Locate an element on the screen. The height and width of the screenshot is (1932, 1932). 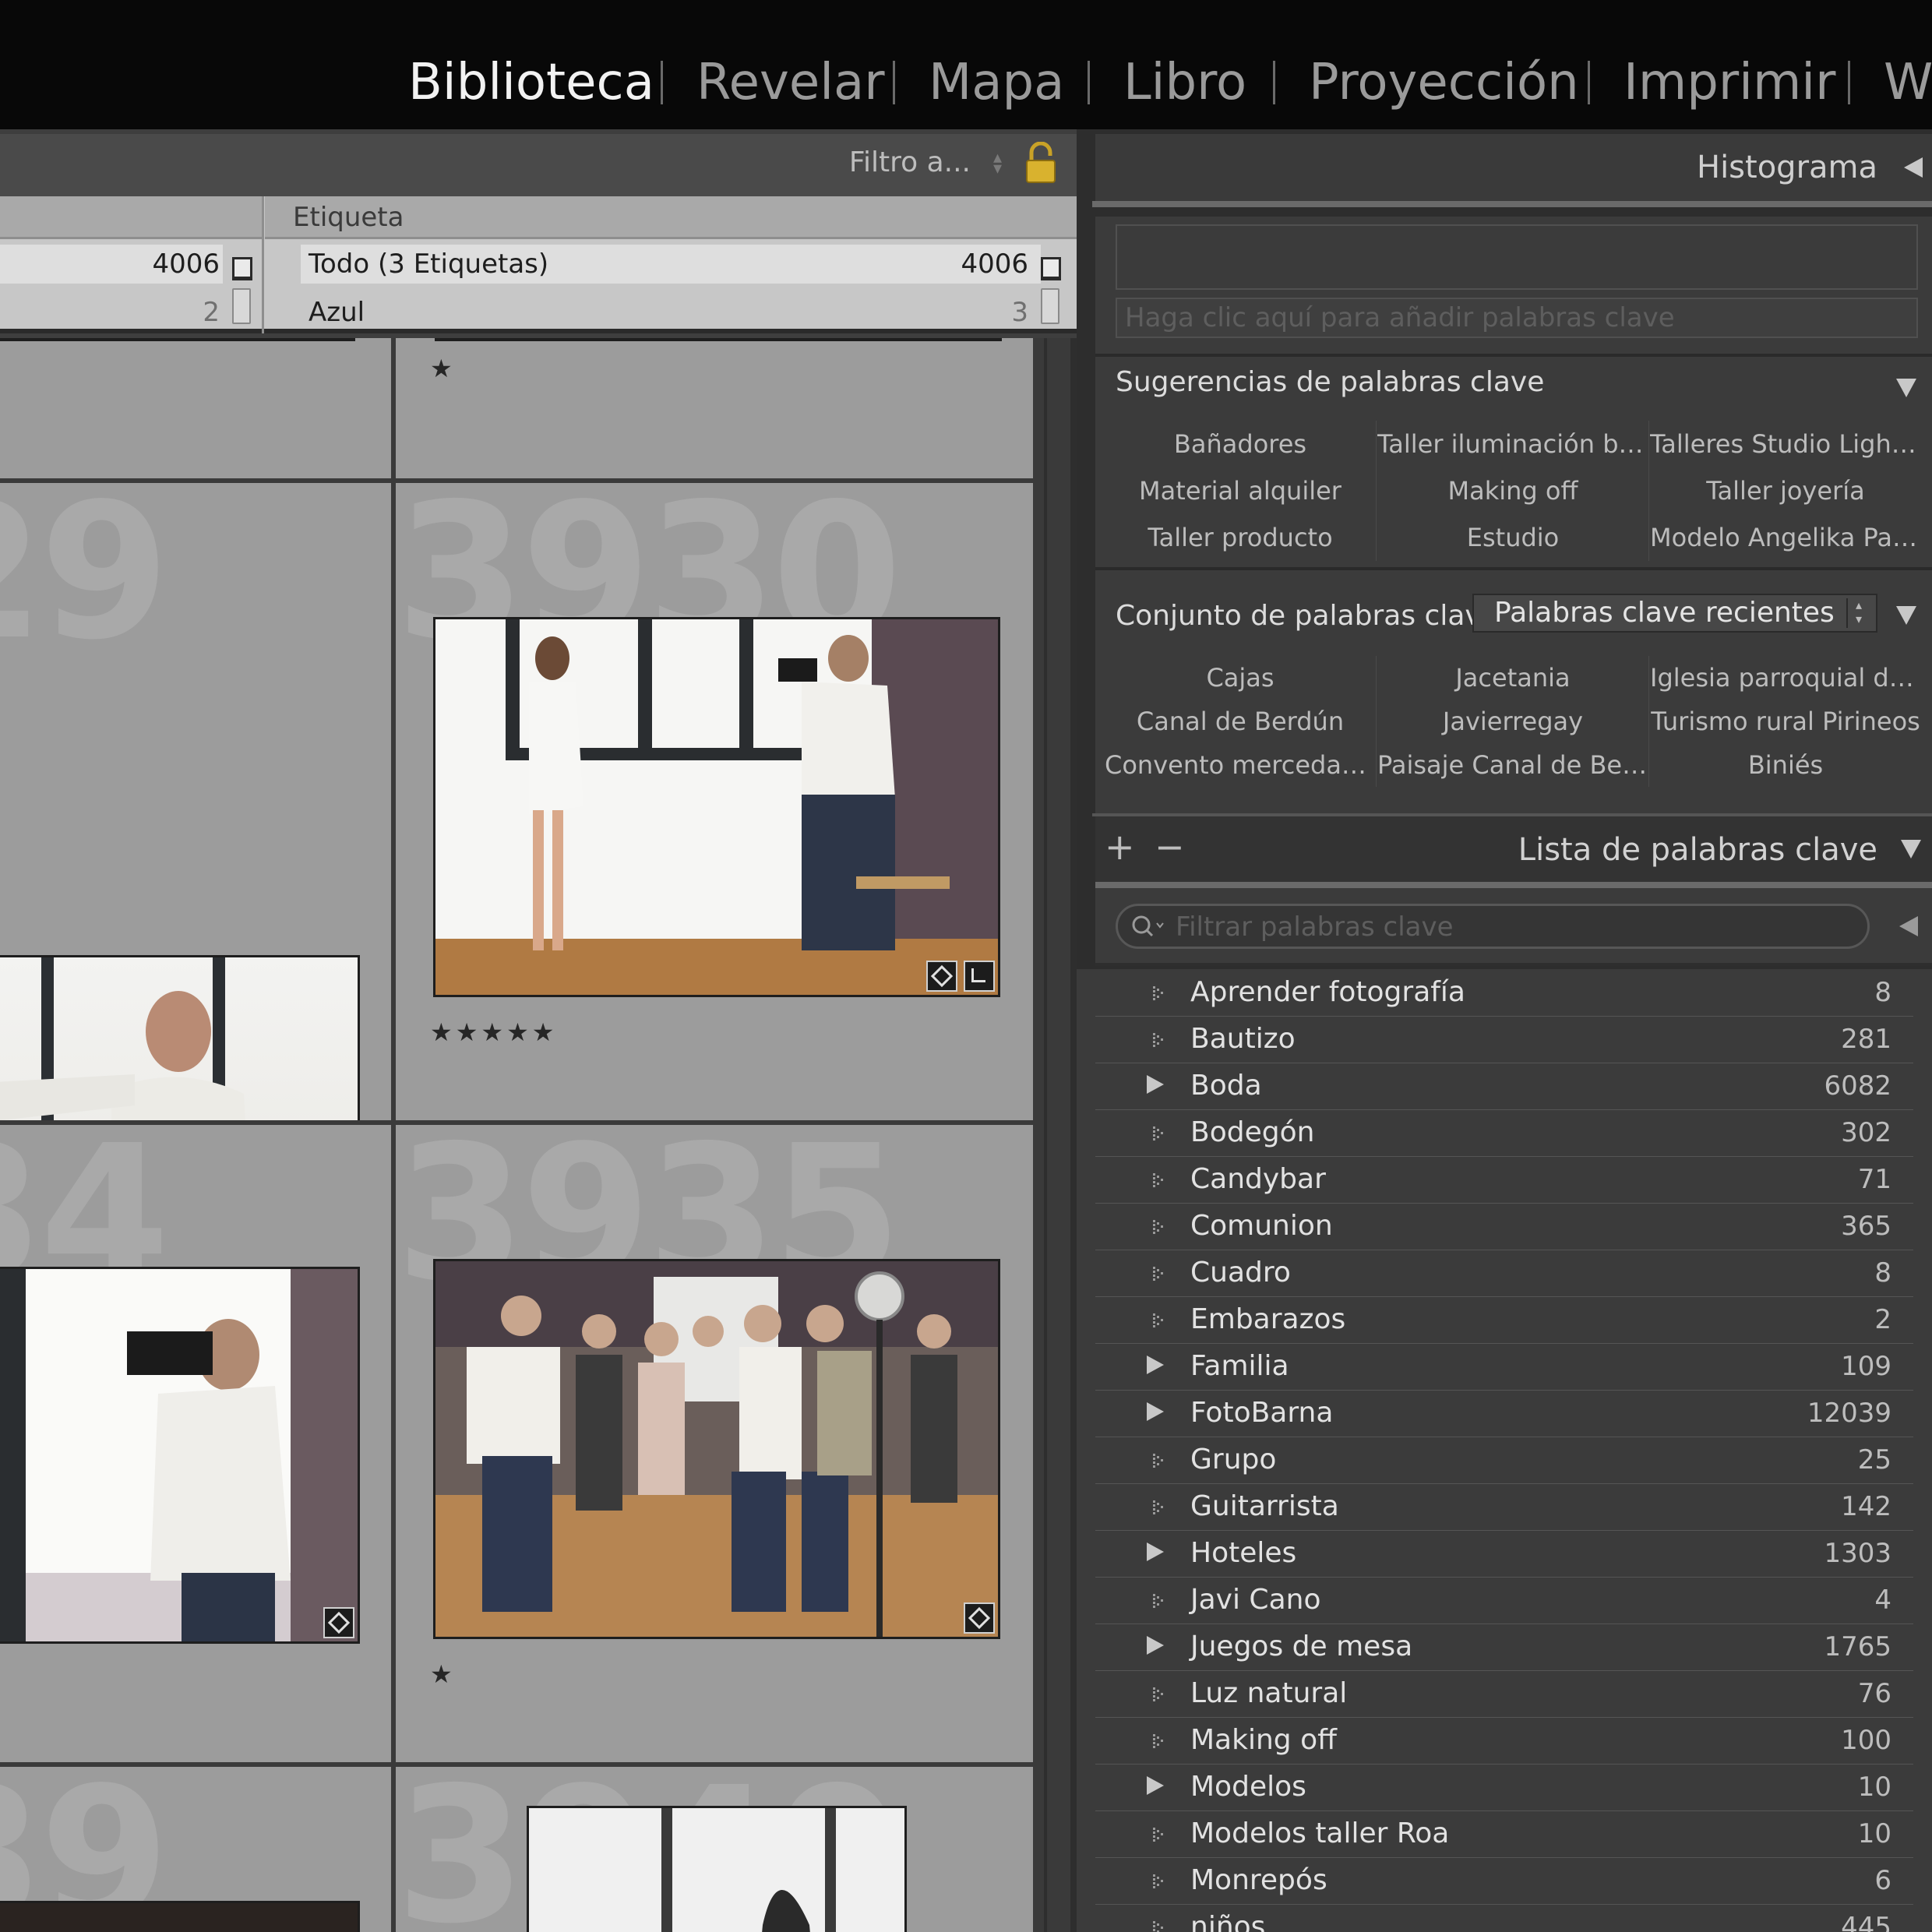
keyword-set-item: Jacetania is located at coordinates (1513, 678).